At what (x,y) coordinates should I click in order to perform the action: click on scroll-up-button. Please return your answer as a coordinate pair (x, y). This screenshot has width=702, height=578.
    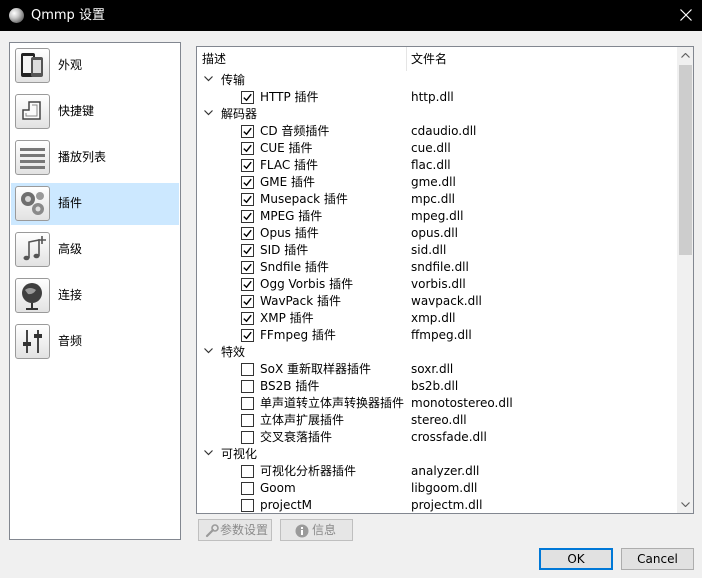
    Looking at the image, I should click on (685, 55).